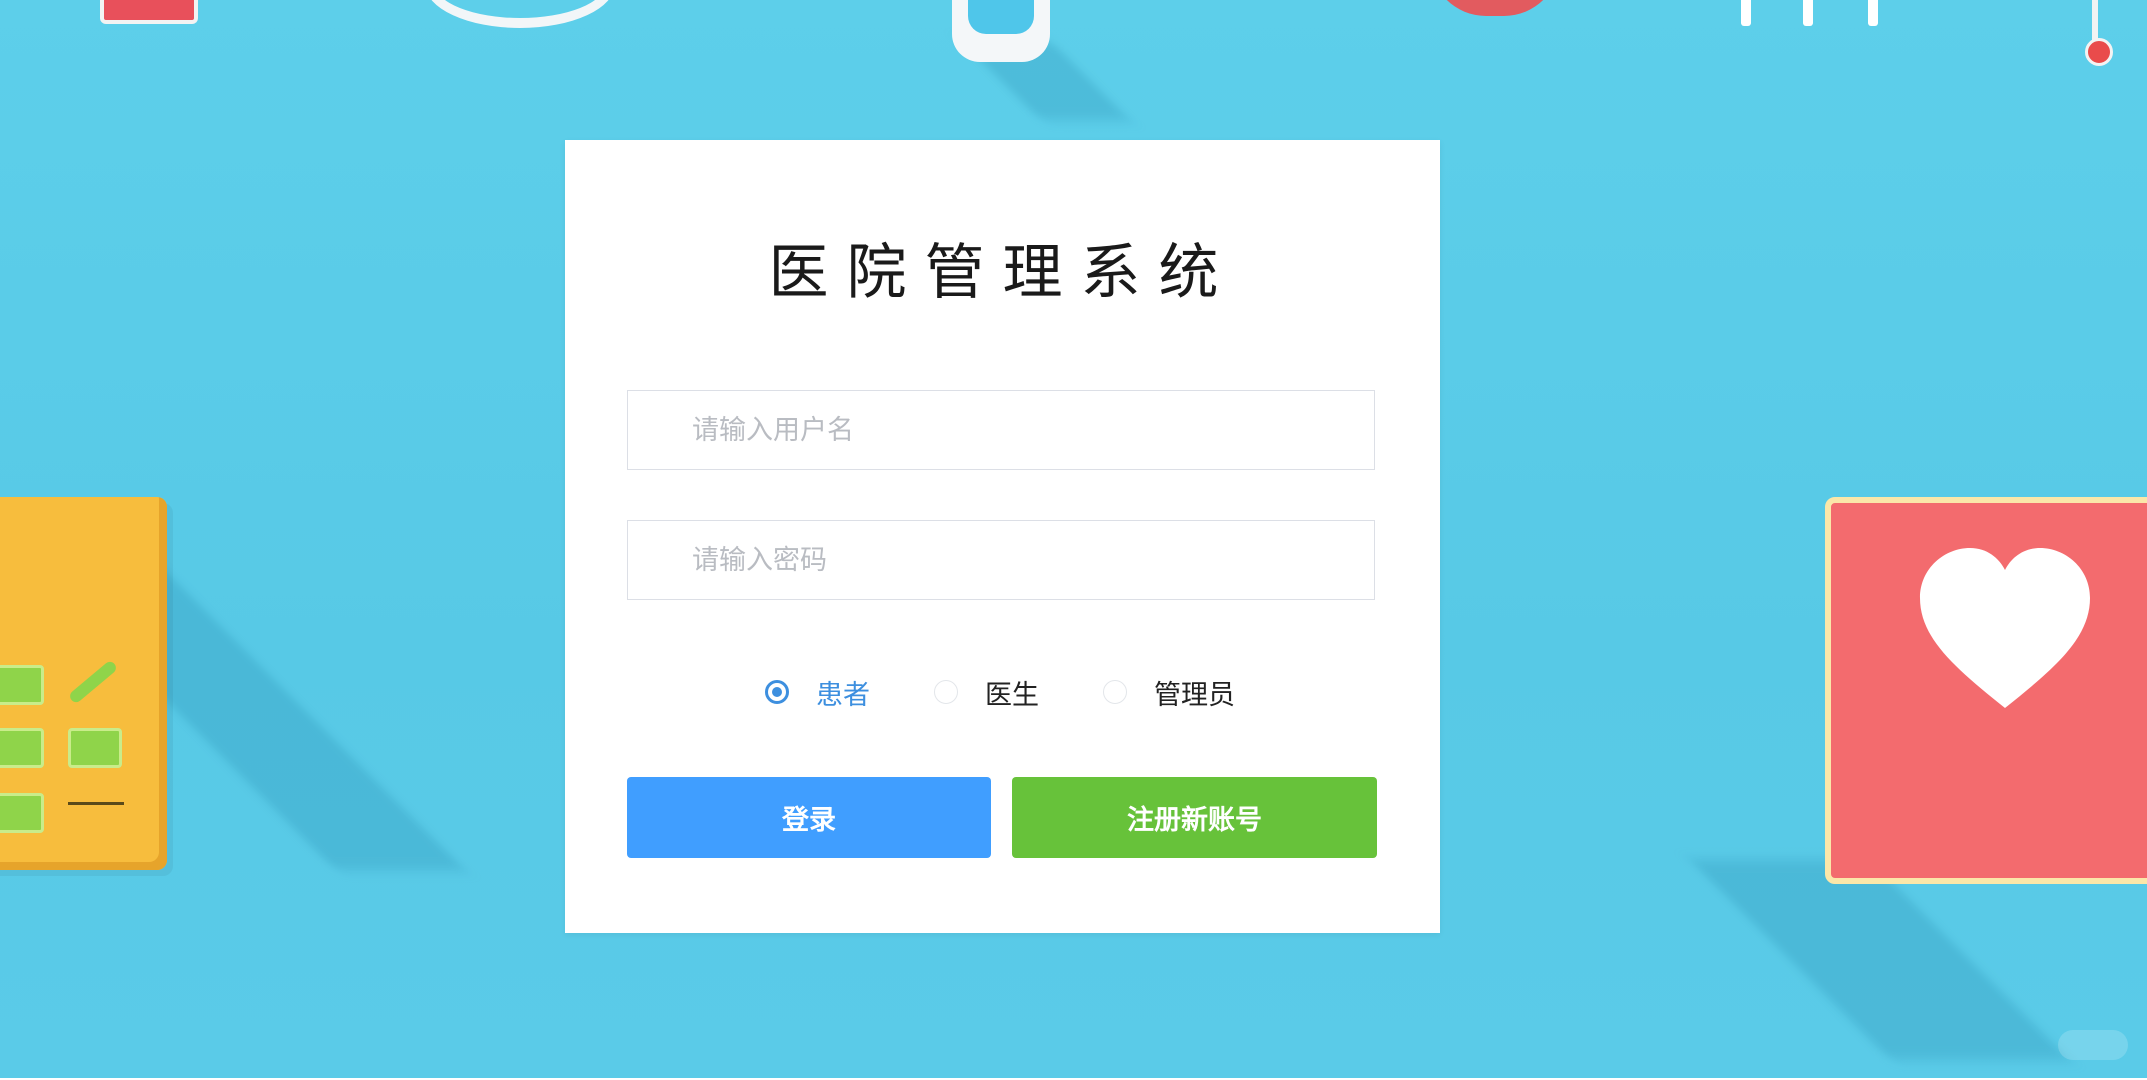 Image resolution: width=2147 pixels, height=1080 pixels. I want to click on heart-card-shadow, so click(1880, 960).